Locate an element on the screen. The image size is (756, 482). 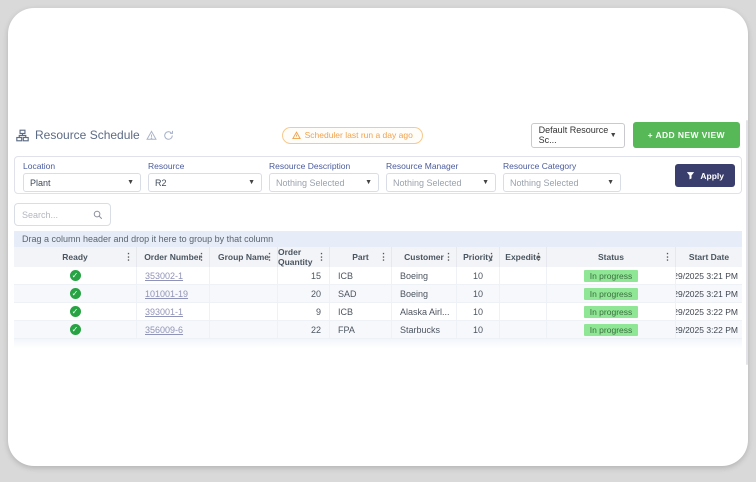
filter-resource-value: R2 is located at coordinates (161, 182).